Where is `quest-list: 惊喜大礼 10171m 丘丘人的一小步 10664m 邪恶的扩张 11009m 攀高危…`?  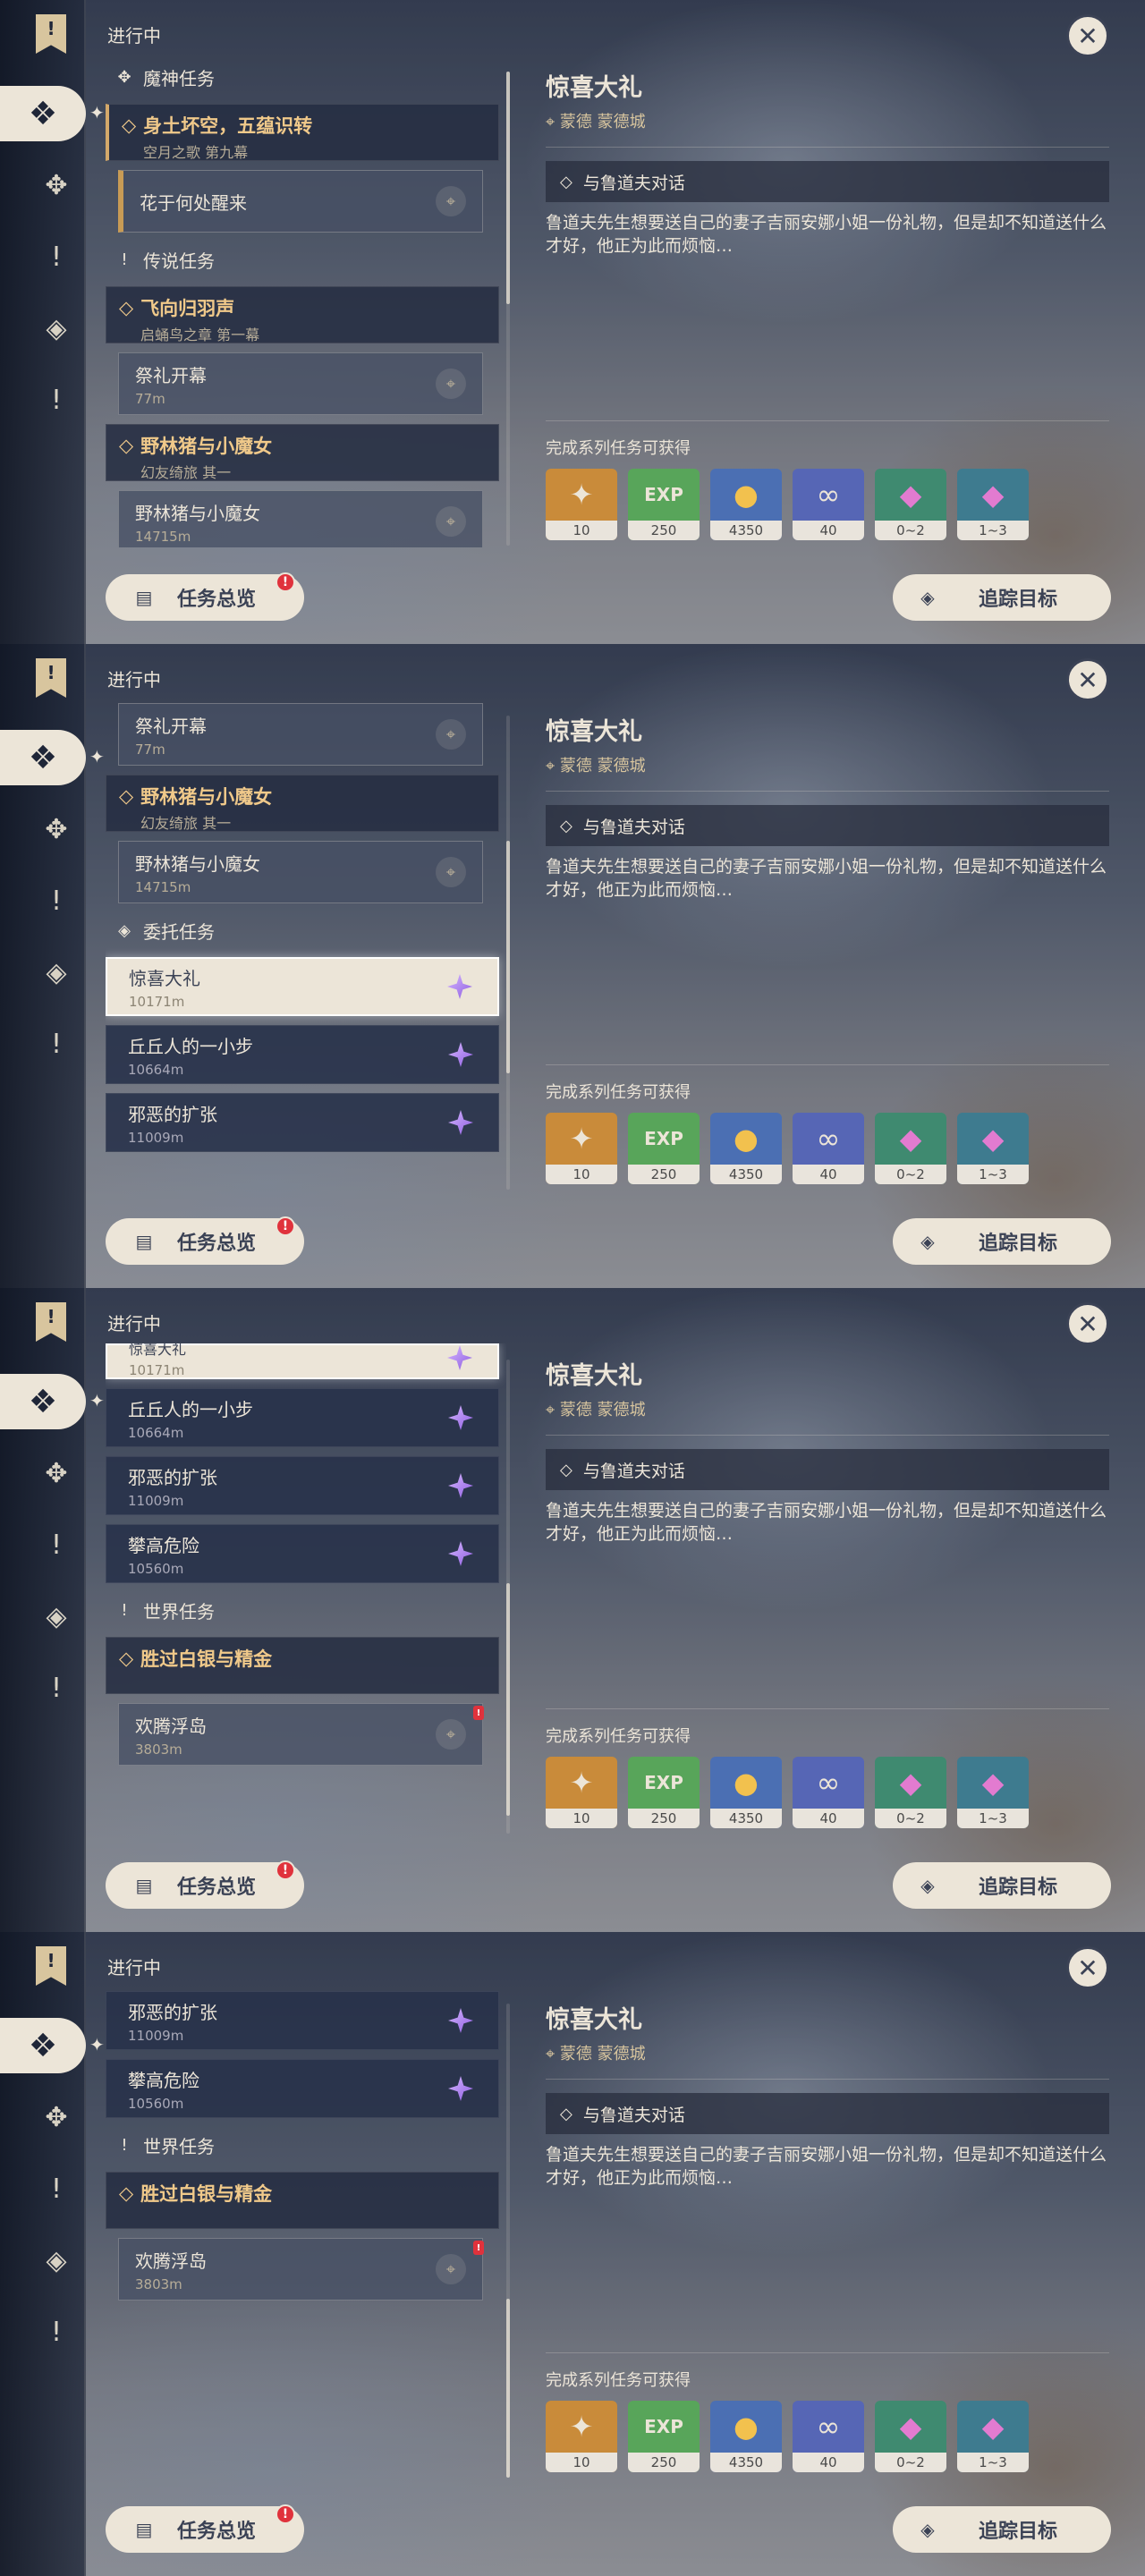 quest-list: 惊喜大礼 10171m 丘丘人的一小步 10664m 邪恶的扩张 11009m 攀高危… is located at coordinates (306, 1587).